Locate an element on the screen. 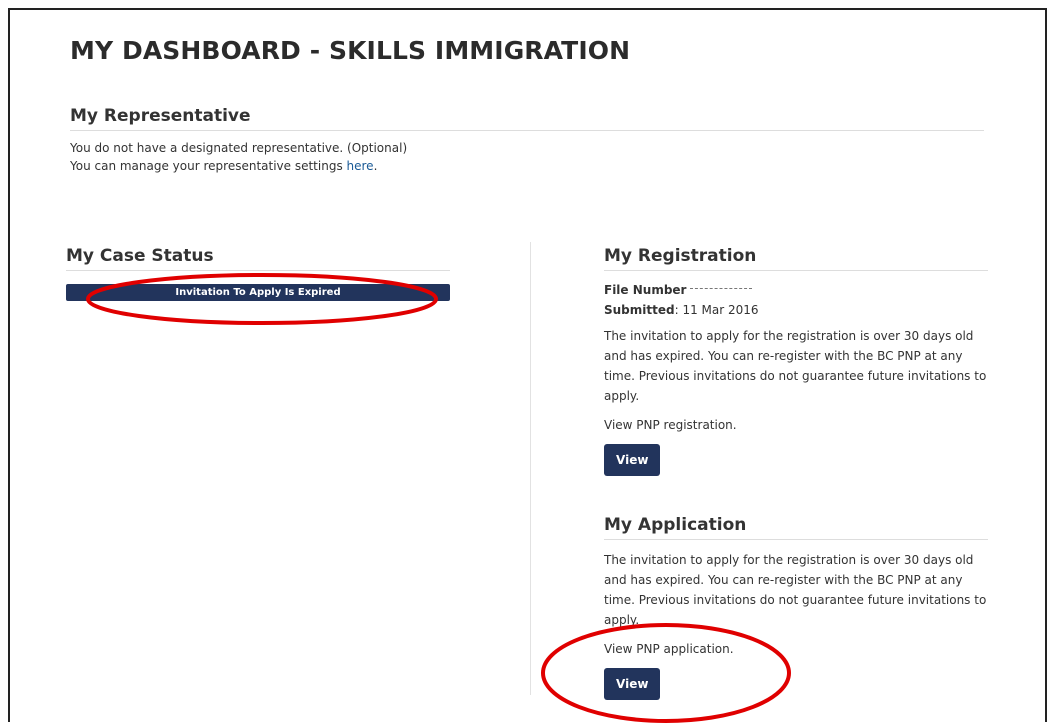 The width and height of the screenshot is (1051, 725). registration-meta: File Number Submitted: 11 Mar 2016 is located at coordinates (796, 300).